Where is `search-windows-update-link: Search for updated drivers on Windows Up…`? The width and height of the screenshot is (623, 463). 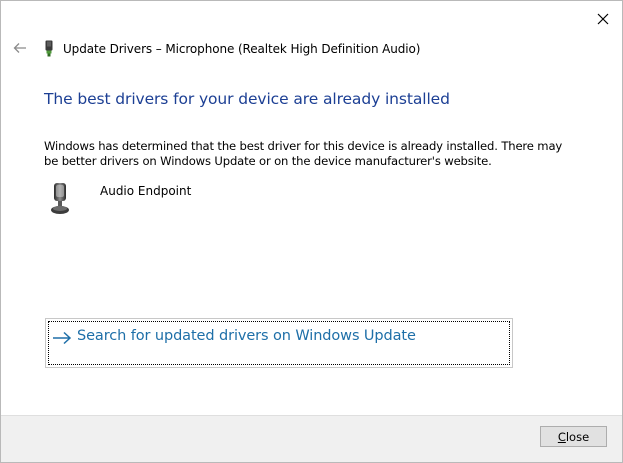
search-windows-update-link: Search for updated drivers on Windows Up… is located at coordinates (279, 343).